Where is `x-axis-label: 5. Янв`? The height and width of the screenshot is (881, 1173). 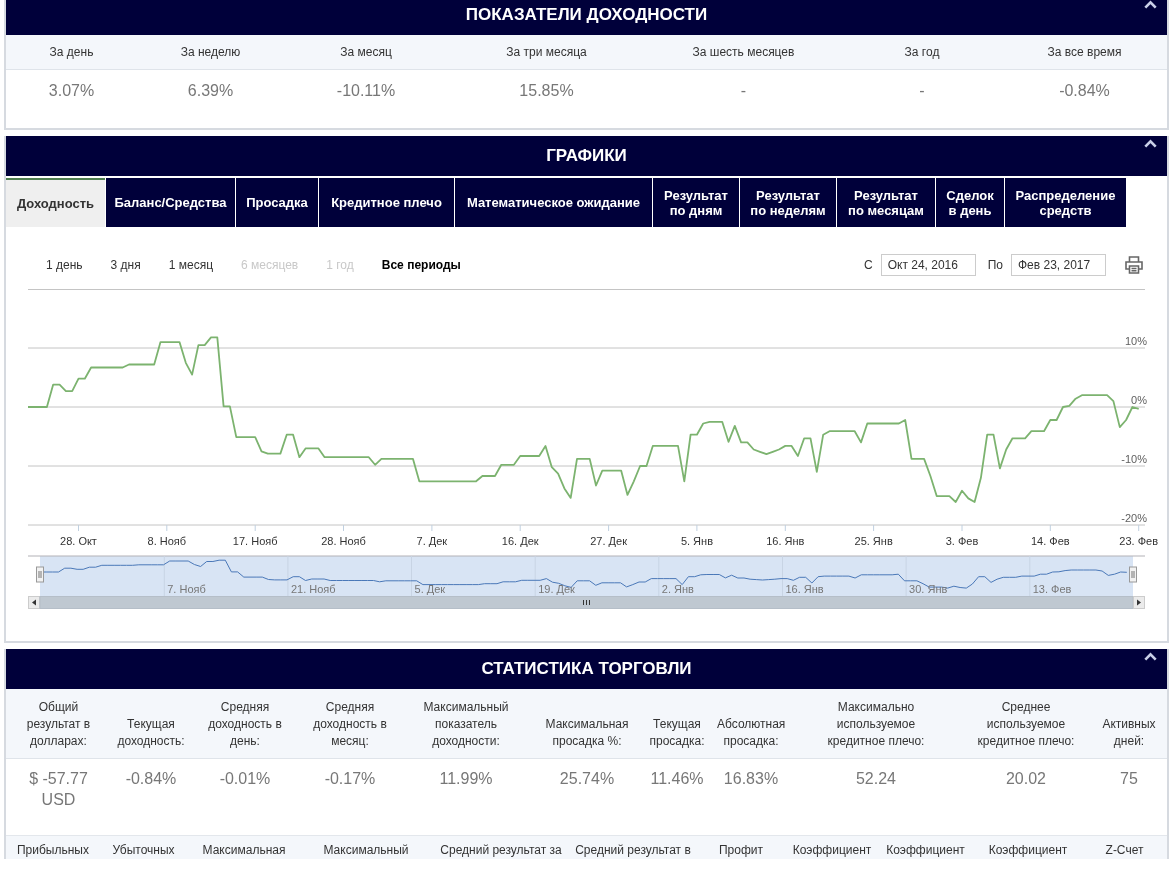 x-axis-label: 5. Янв is located at coordinates (696, 541).